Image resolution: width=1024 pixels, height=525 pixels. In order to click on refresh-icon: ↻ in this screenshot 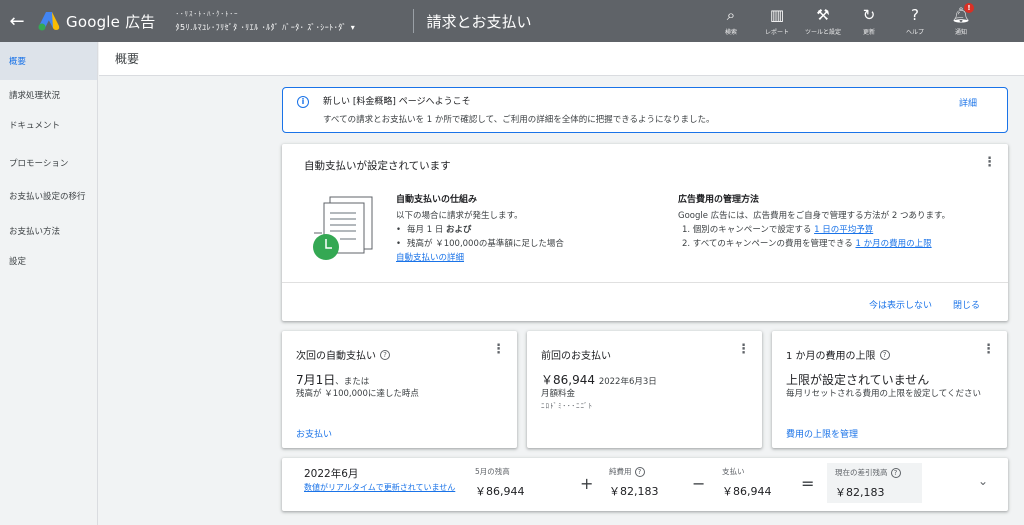, I will do `click(869, 15)`.